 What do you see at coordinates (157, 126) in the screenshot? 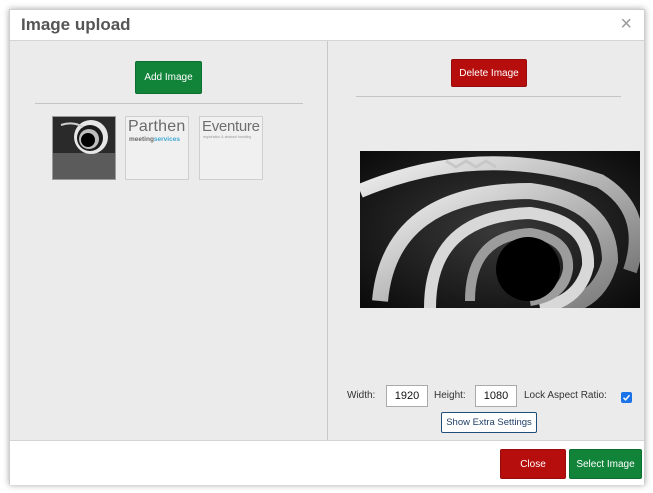
I see `parthen-logo-text: Parthen` at bounding box center [157, 126].